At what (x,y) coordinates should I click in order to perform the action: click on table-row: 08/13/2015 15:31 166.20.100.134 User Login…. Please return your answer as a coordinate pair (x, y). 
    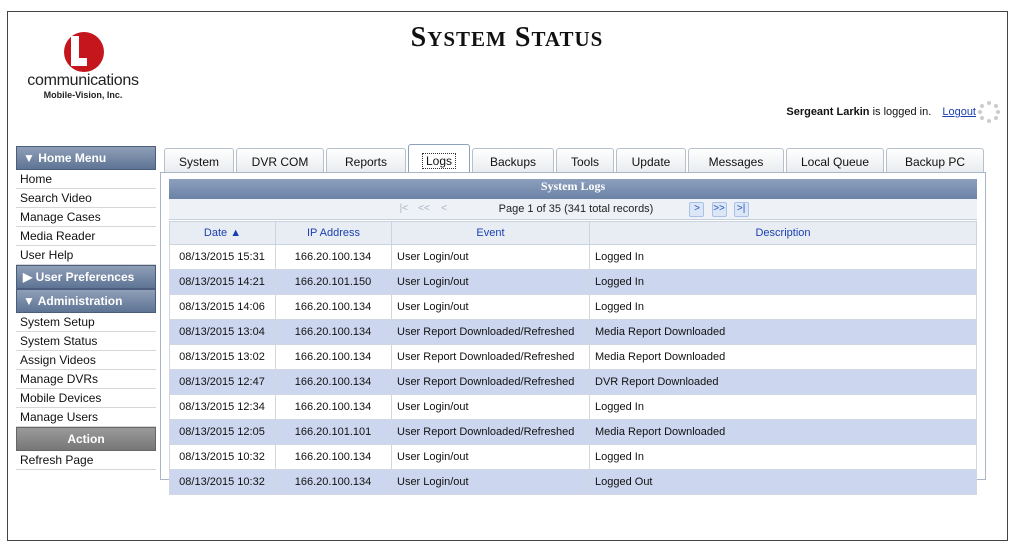
    Looking at the image, I should click on (573, 257).